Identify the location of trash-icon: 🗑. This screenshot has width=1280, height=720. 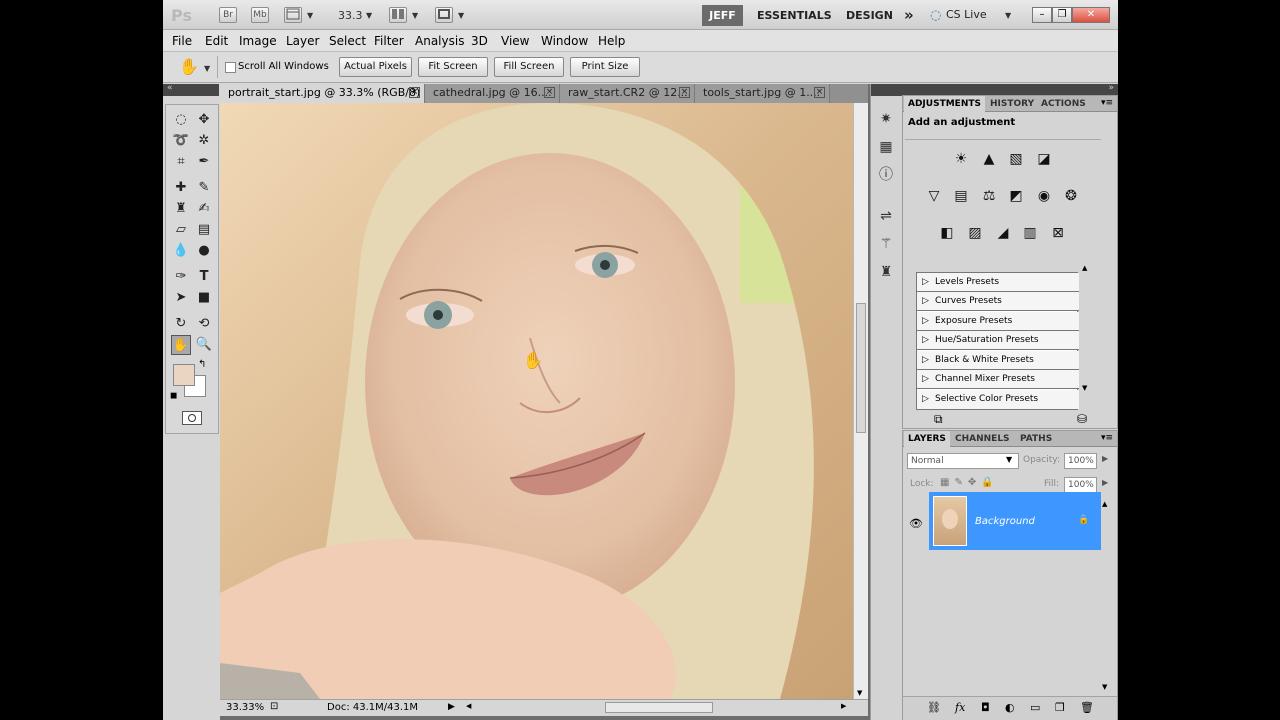
(1087, 707).